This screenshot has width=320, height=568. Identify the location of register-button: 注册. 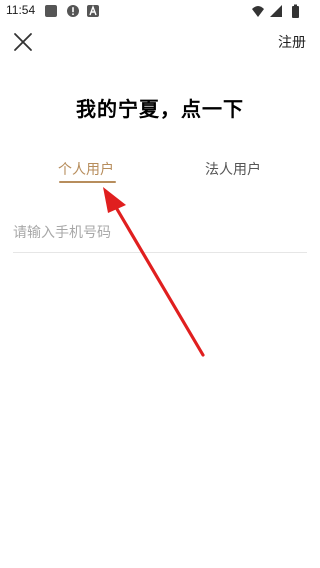
(292, 42).